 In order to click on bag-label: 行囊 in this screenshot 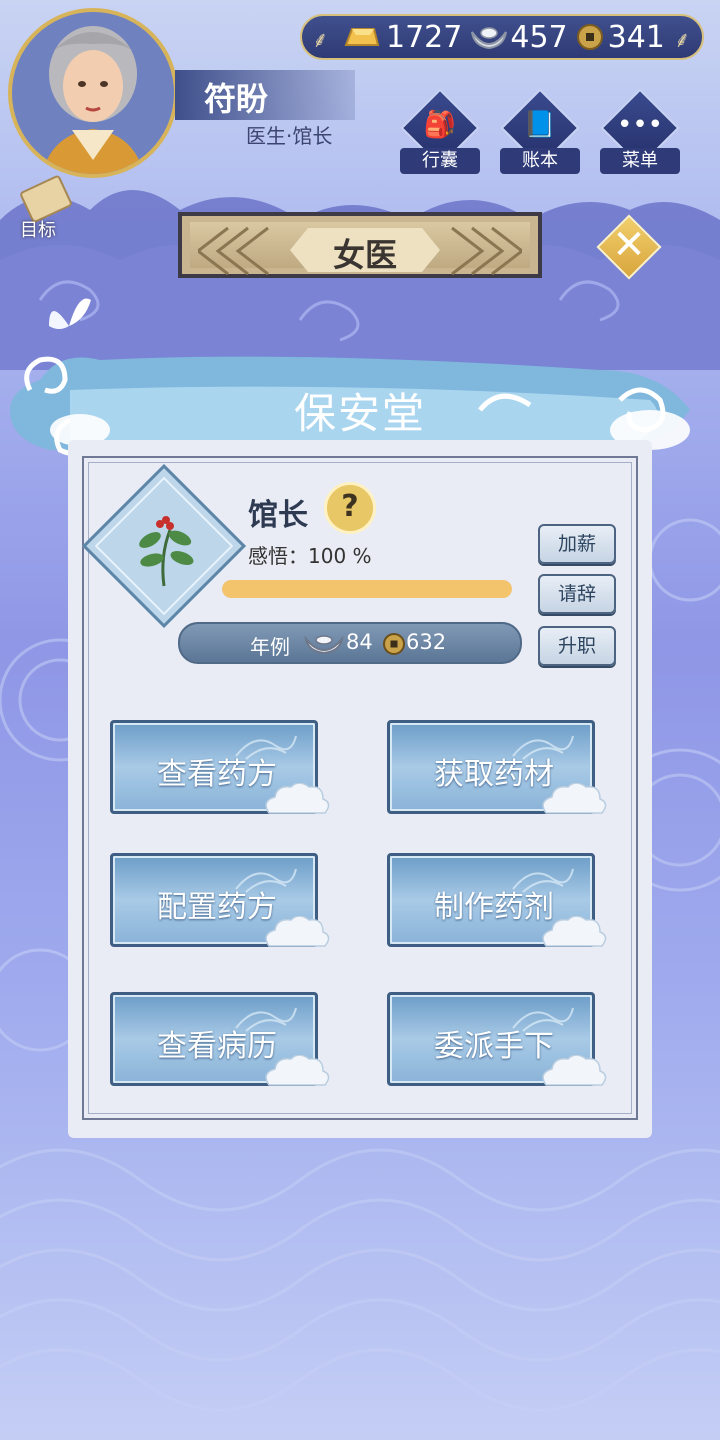, I will do `click(440, 161)`.